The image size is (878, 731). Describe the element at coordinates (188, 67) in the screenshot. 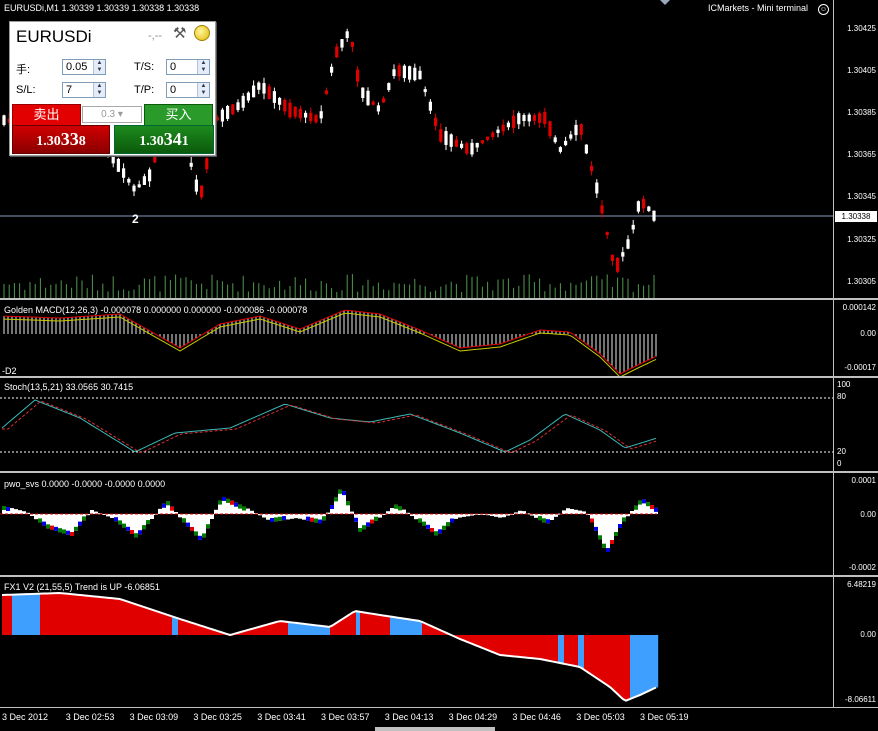

I see `ts-input: 0 ▲ ▼` at that location.